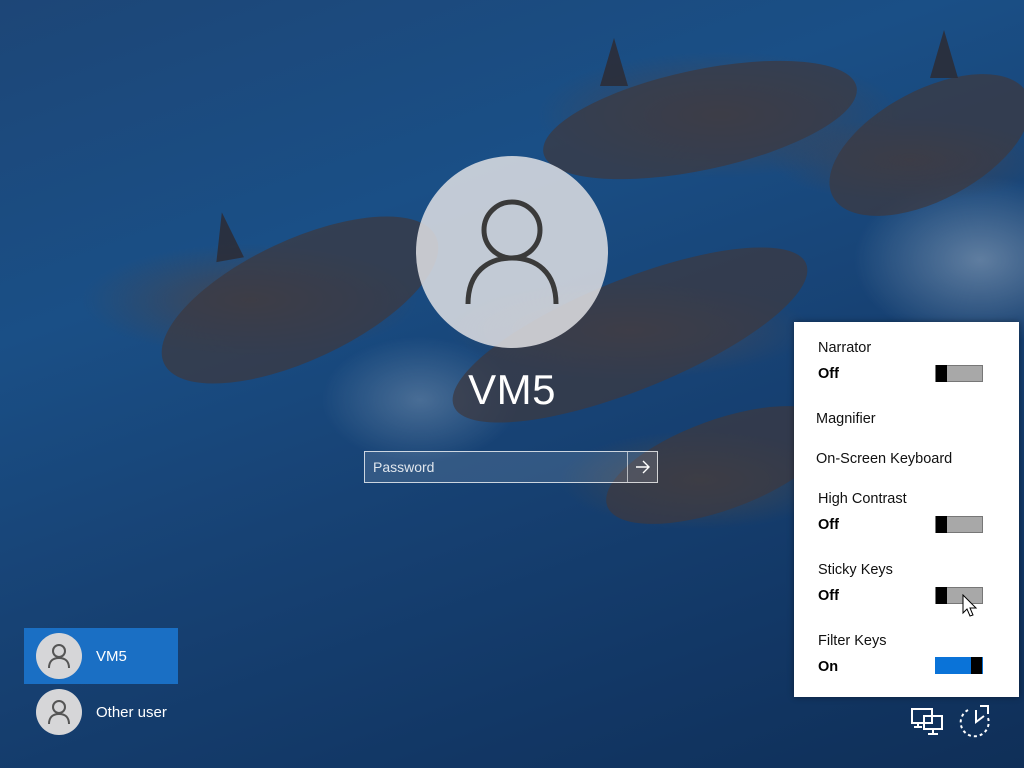  What do you see at coordinates (852, 641) in the screenshot?
I see `filter-keys-title: Filter Keys` at bounding box center [852, 641].